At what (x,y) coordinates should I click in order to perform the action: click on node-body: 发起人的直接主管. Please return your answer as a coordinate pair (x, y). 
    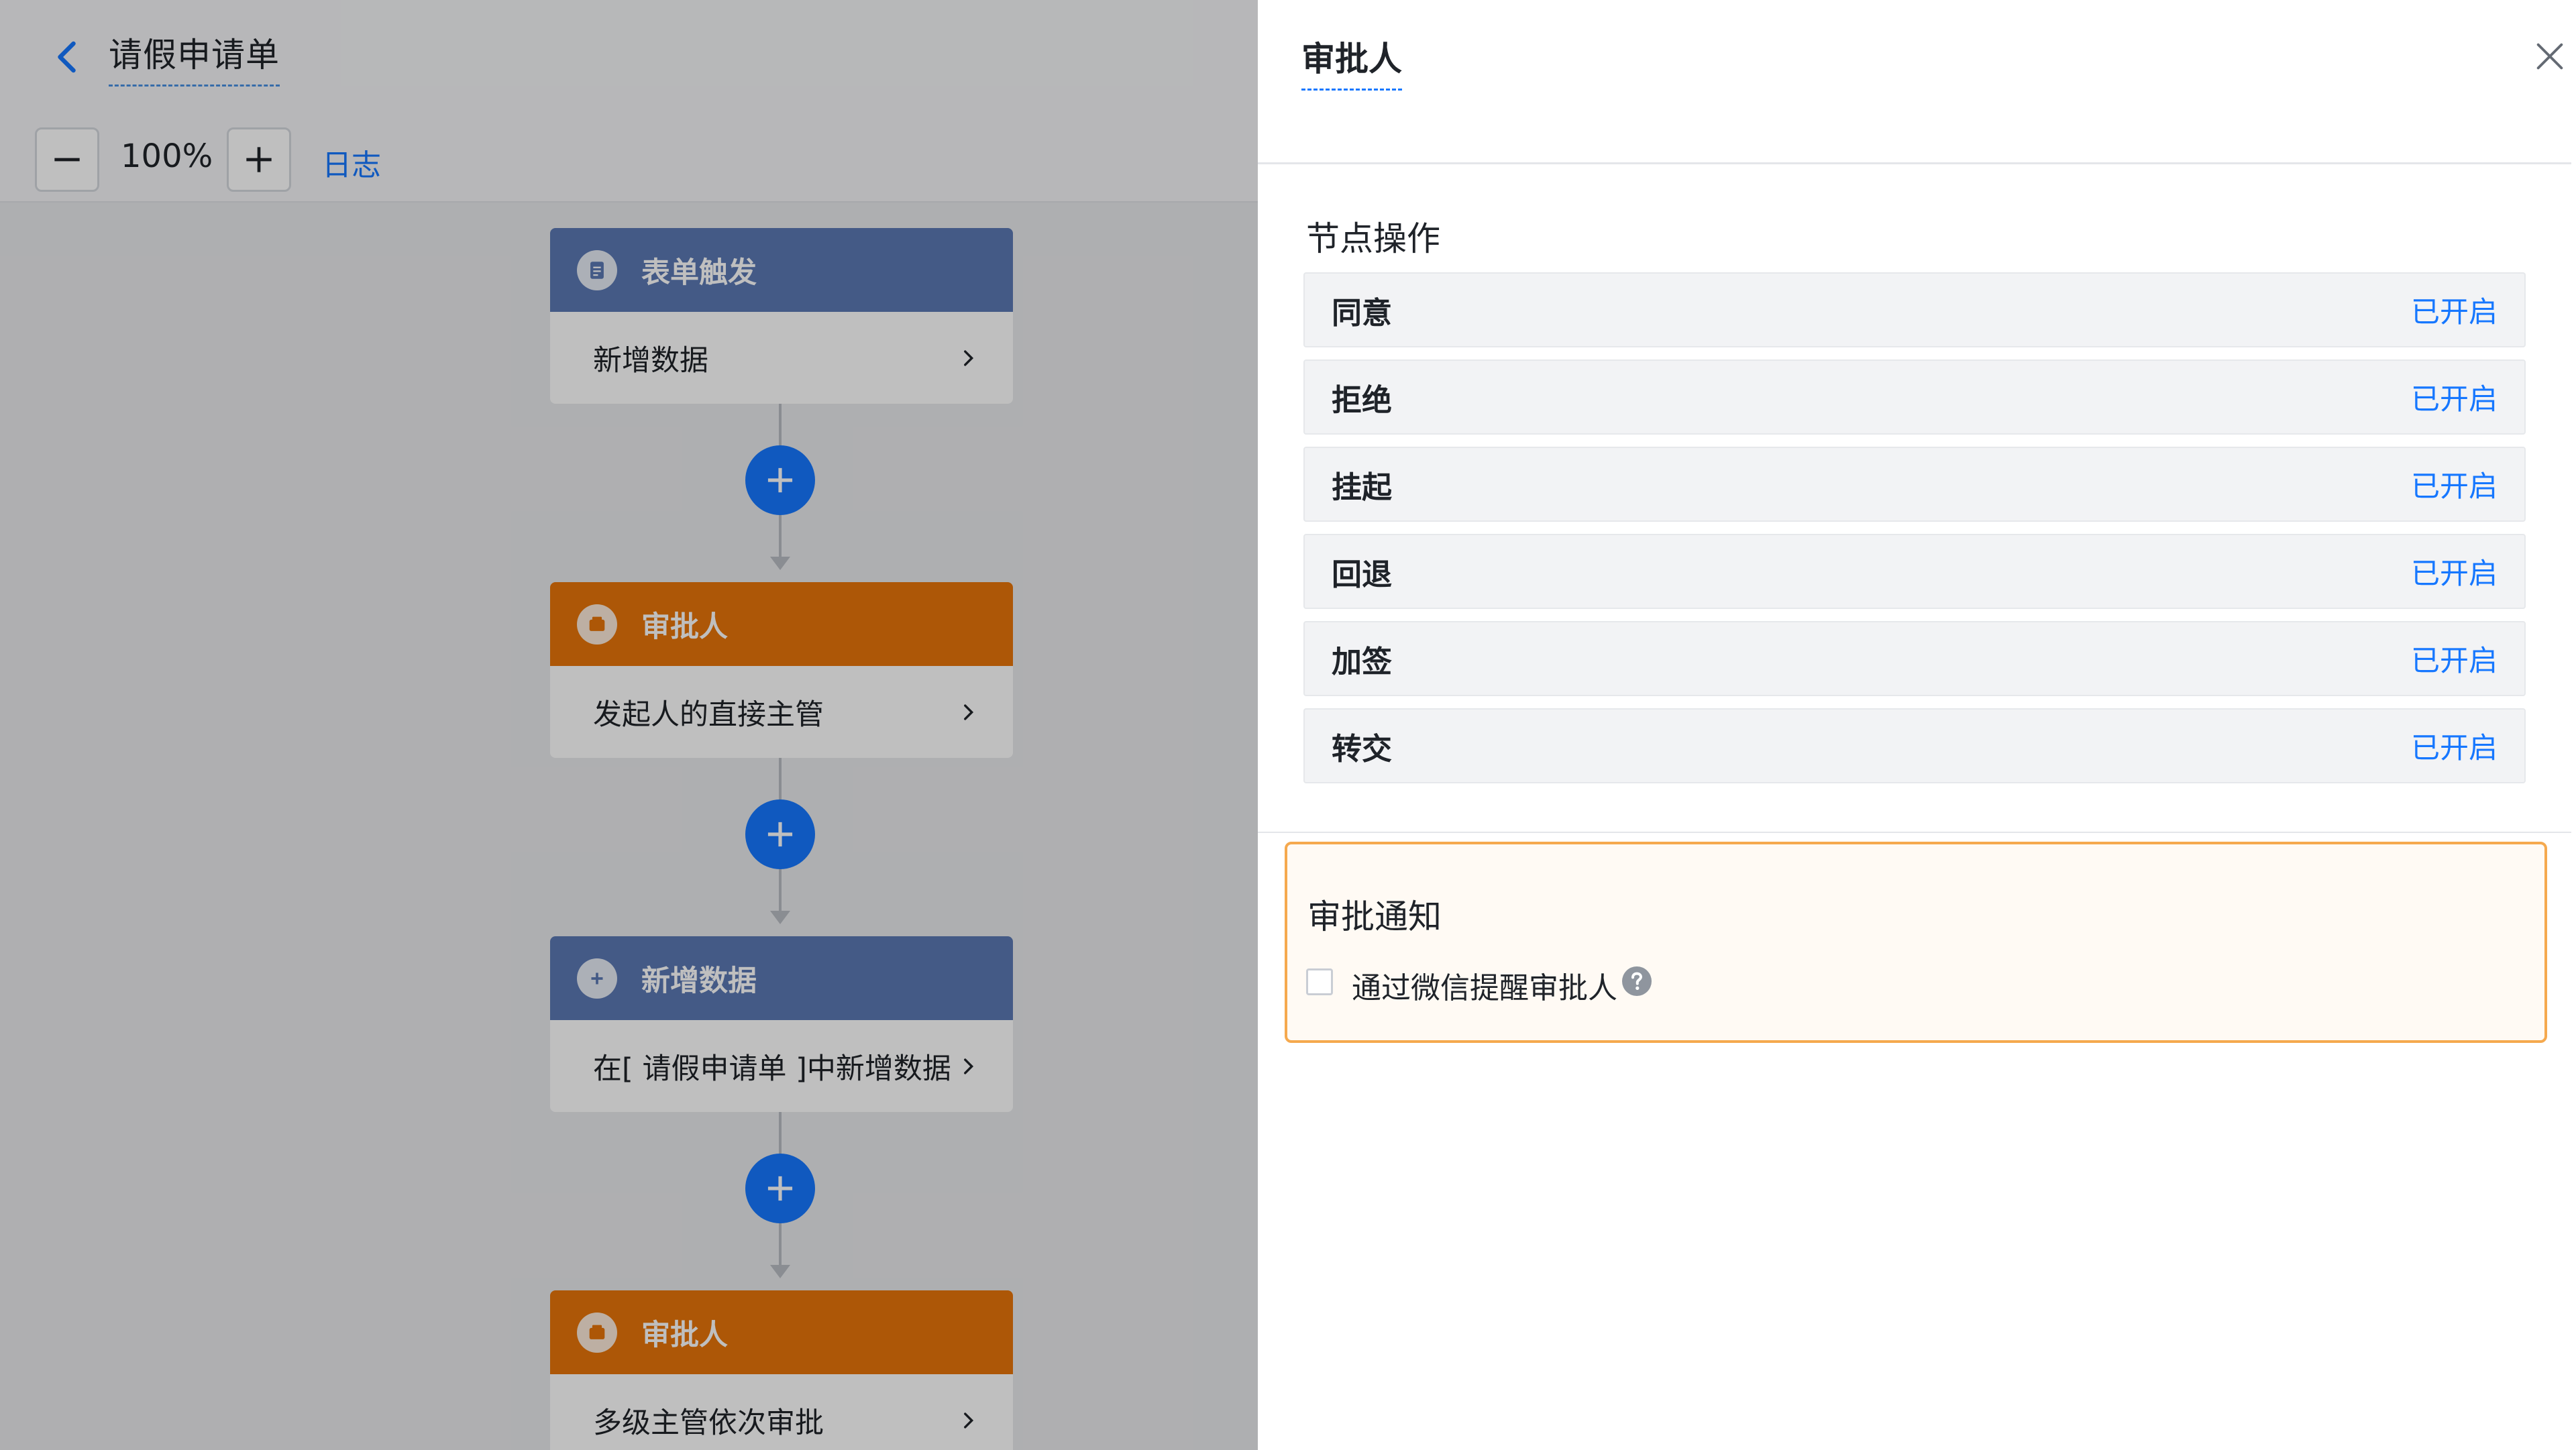
    Looking at the image, I should click on (781, 712).